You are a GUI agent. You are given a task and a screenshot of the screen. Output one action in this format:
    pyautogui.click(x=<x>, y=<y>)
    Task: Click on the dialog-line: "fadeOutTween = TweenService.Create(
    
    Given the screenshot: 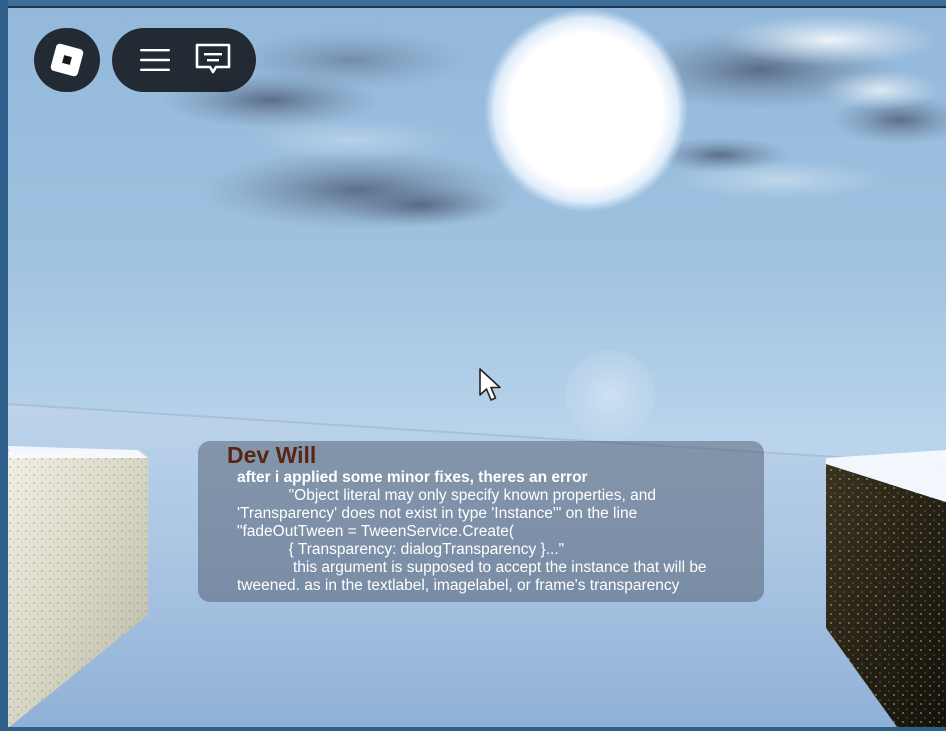 What is the action you would take?
    pyautogui.click(x=376, y=531)
    